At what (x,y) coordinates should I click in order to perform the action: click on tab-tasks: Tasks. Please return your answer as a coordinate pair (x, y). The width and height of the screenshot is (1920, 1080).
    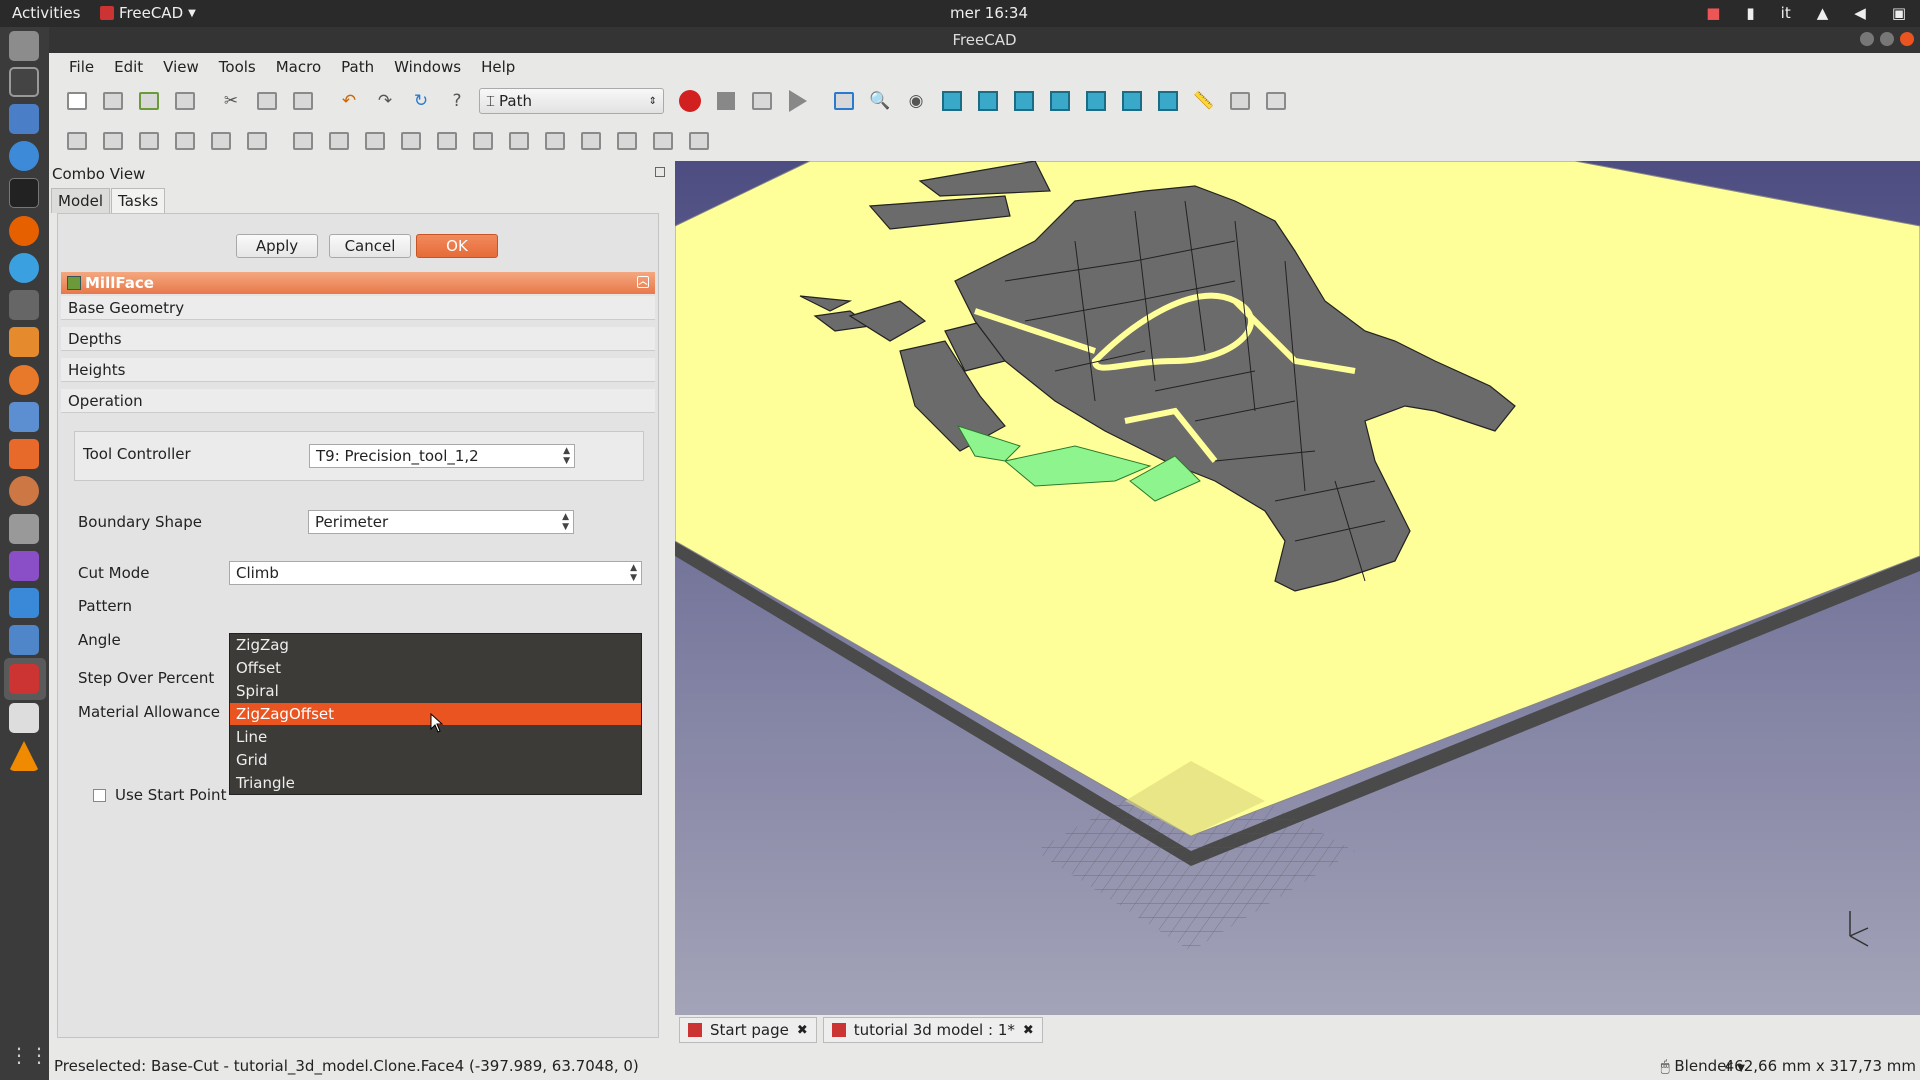
    Looking at the image, I should click on (138, 200).